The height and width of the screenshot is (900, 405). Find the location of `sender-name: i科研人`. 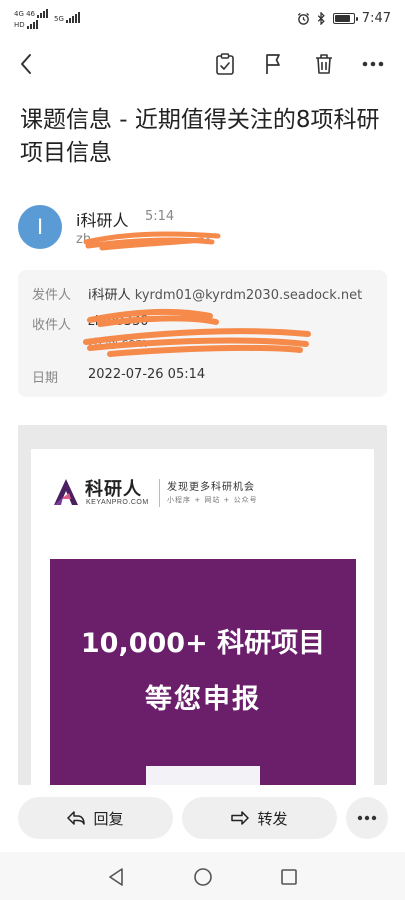

sender-name: i科研人 is located at coordinates (102, 220).